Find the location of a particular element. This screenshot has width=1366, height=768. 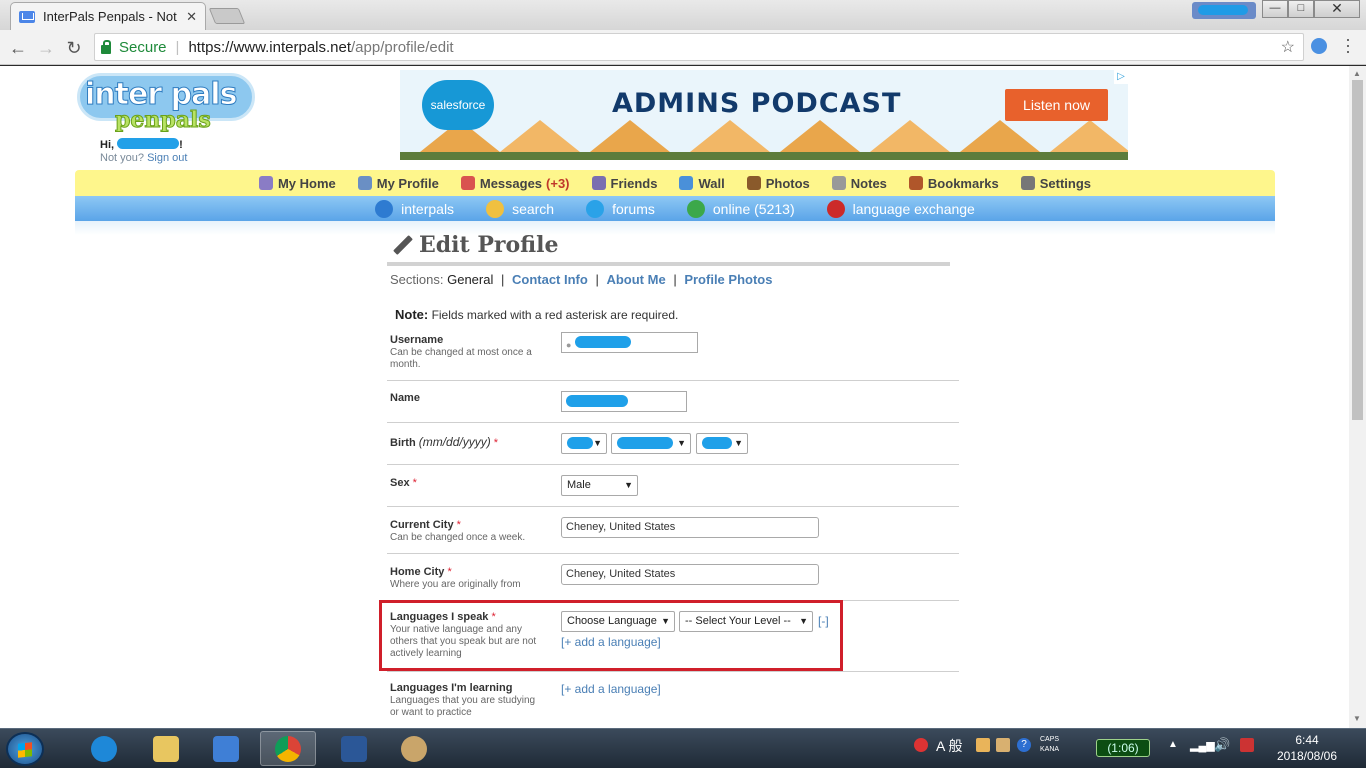

subnav-forums: forums is located at coordinates (620, 208).